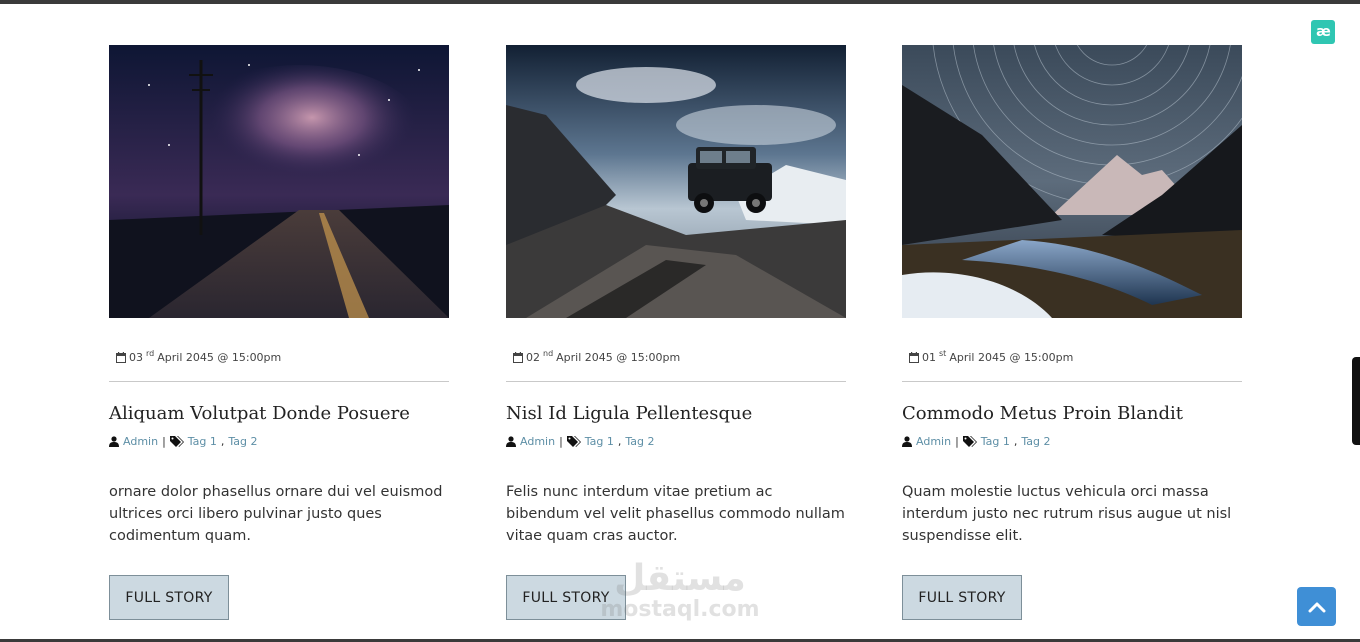  What do you see at coordinates (1323, 32) in the screenshot?
I see `brand-logo-icon: æ` at bounding box center [1323, 32].